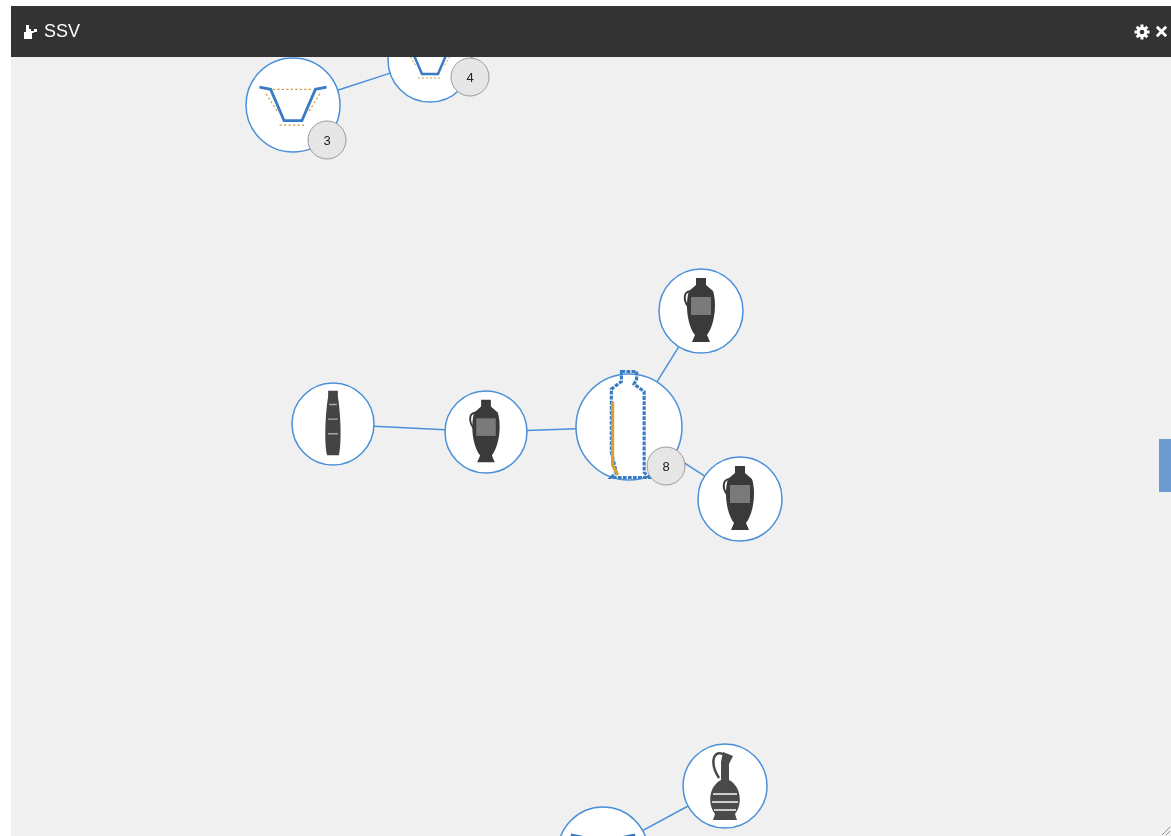 The width and height of the screenshot is (1171, 836). I want to click on resize-grip-icon, so click(1166, 831).